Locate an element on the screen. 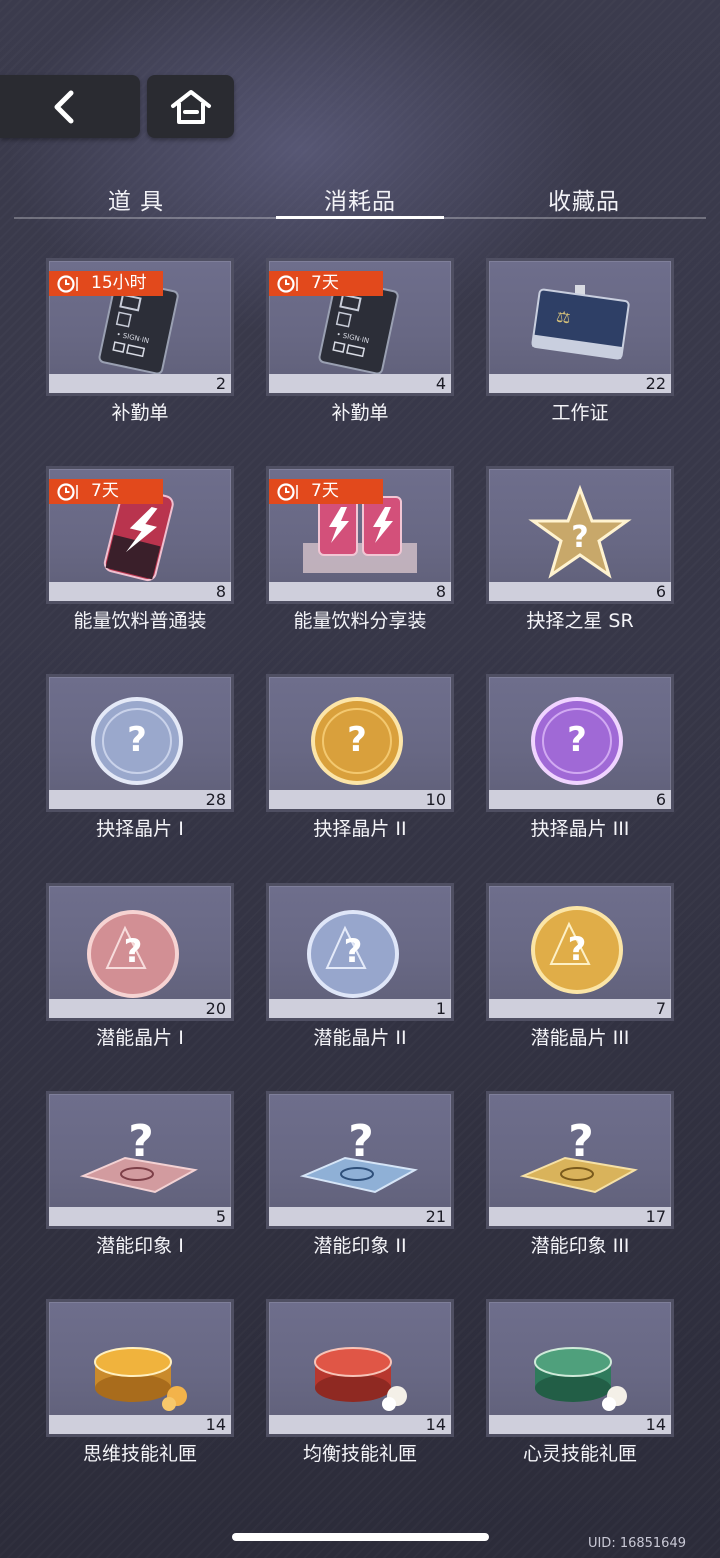  item-tile: ? 10 is located at coordinates (360, 743).